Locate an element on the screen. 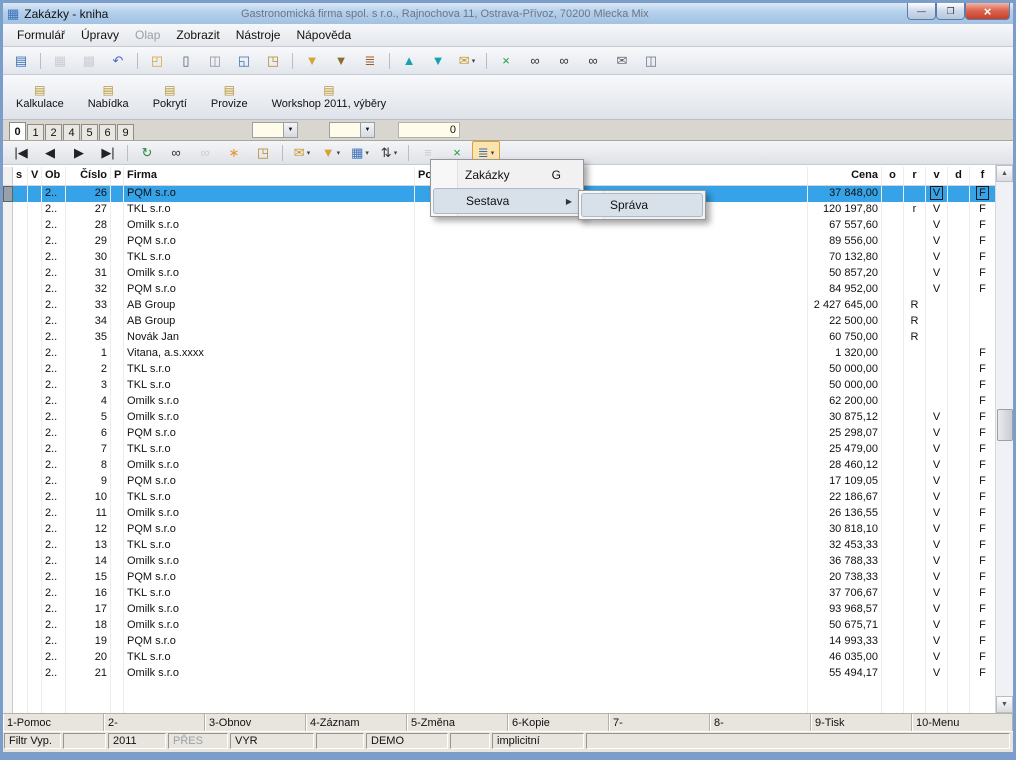 Image resolution: width=1016 pixels, height=760 pixels. table-row: 2.. 17 Omilk s.r.o 93 968,57 V F is located at coordinates (499, 610).